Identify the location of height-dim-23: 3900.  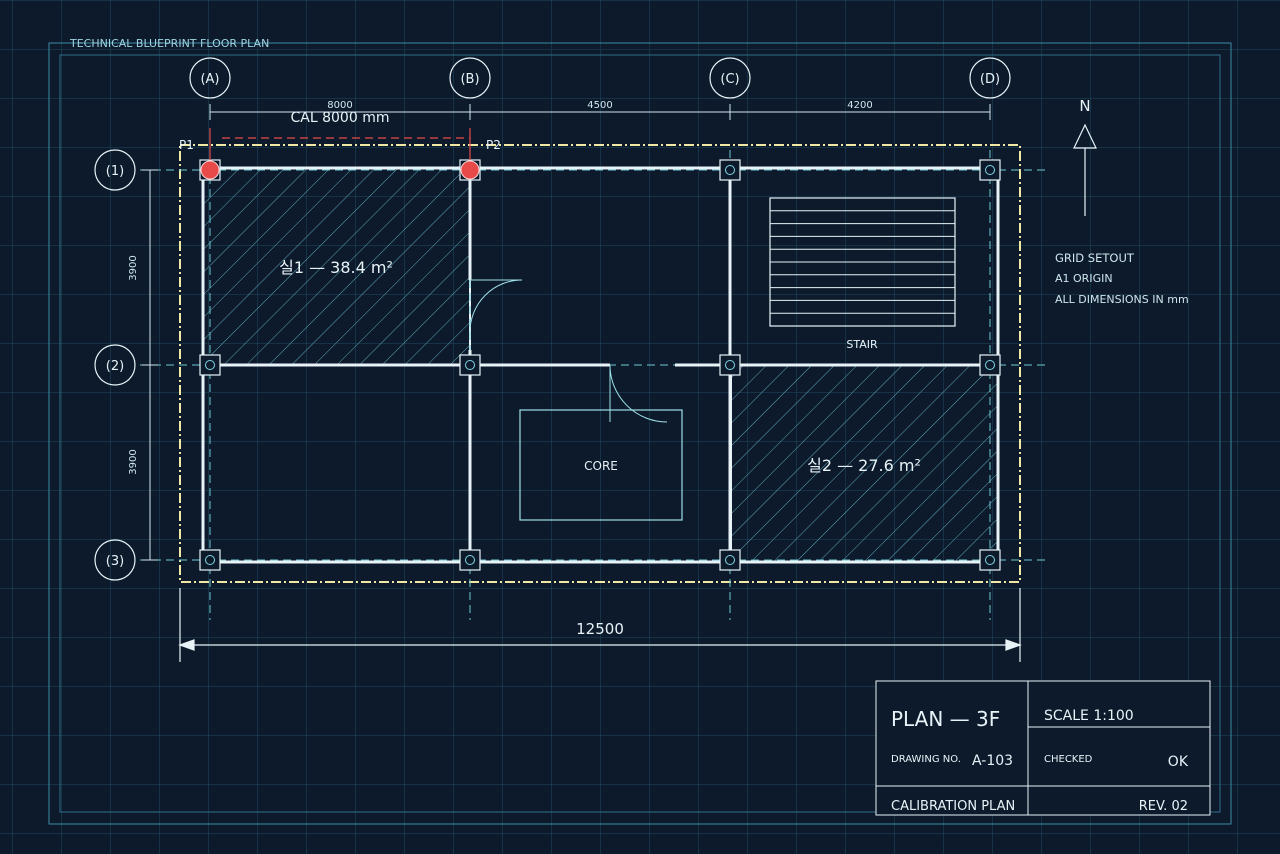
(133, 461).